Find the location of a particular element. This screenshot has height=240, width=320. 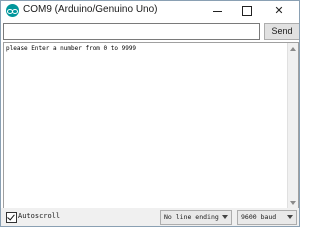

window-title: COM9 (Arduino/Genuino Uno) is located at coordinates (90, 9).